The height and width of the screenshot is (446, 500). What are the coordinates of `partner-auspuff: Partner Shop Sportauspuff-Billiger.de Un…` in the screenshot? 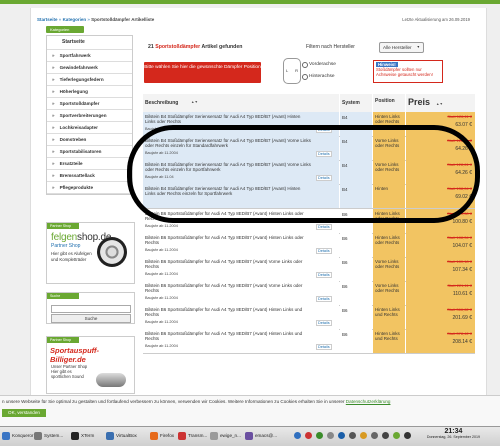 It's located at (90, 365).